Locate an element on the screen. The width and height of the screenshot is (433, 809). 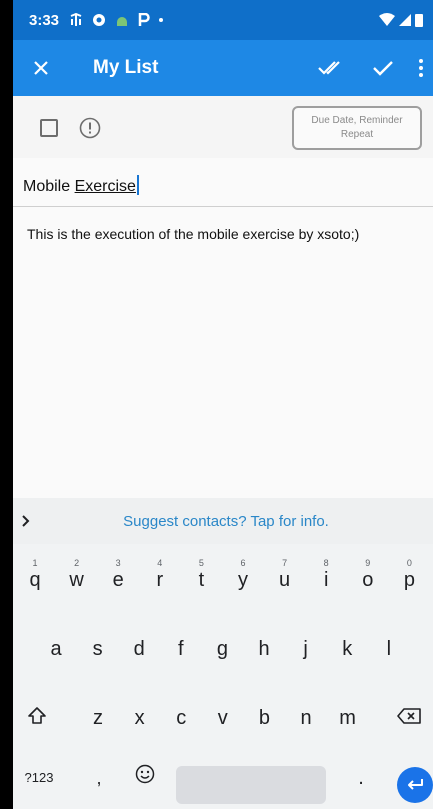
key-w: 2w is located at coordinates (77, 578).